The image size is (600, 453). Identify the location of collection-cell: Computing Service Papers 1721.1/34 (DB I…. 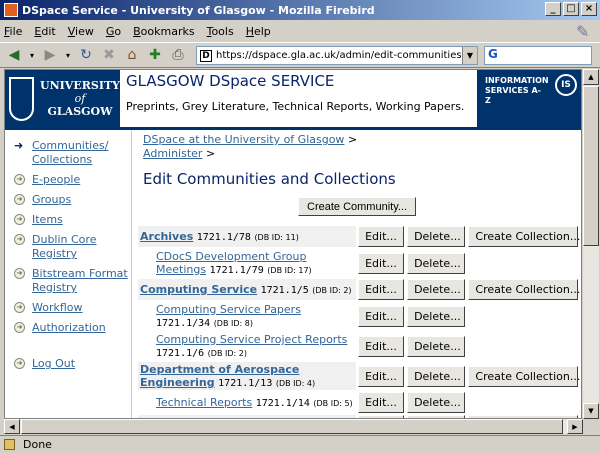
(247, 316).